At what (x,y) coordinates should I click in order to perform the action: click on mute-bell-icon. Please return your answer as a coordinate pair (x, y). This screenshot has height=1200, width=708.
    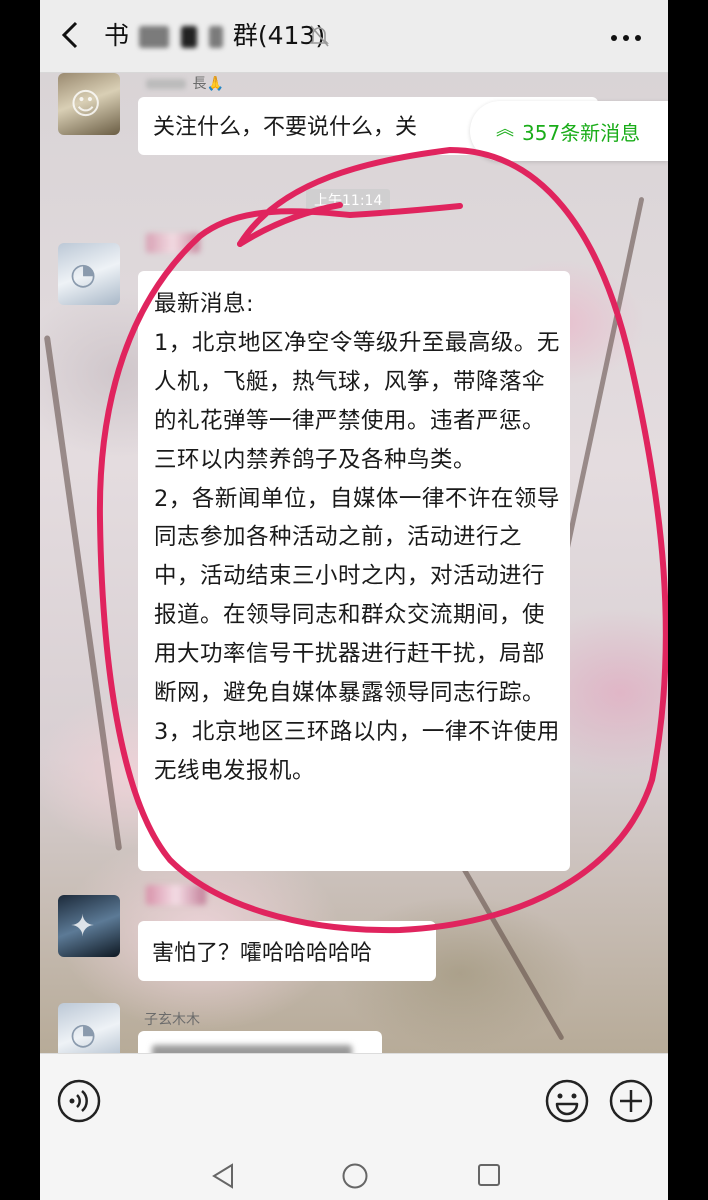
    Looking at the image, I should click on (319, 36).